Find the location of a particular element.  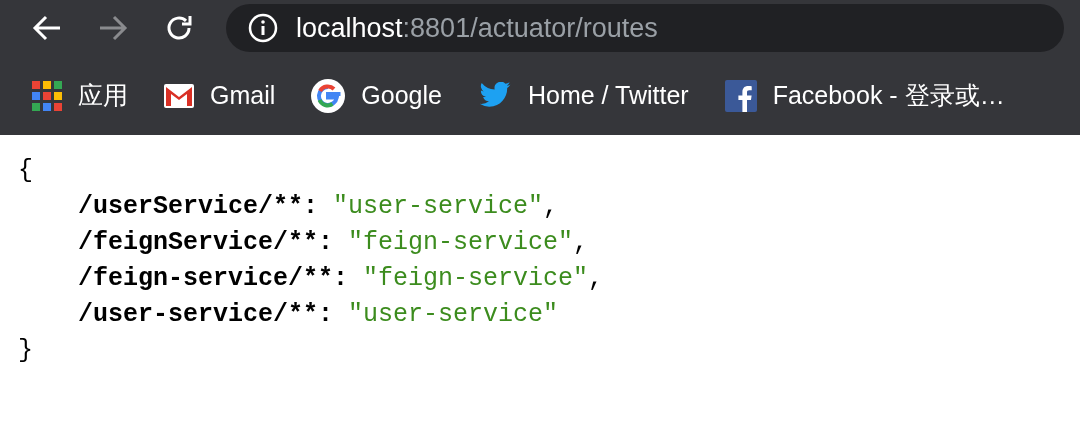

json-key: /feignService/**: is located at coordinates (206, 243).